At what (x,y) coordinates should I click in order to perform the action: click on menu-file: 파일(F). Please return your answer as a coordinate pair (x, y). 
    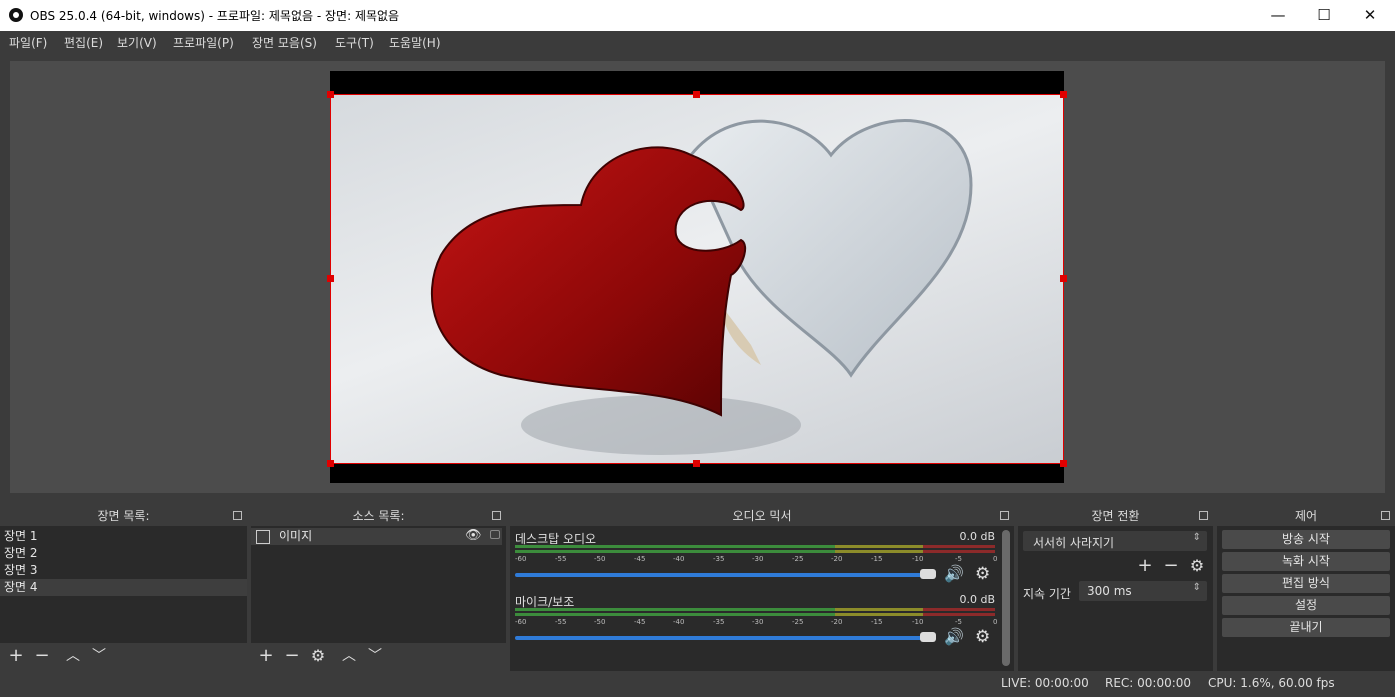
    Looking at the image, I should click on (28, 42).